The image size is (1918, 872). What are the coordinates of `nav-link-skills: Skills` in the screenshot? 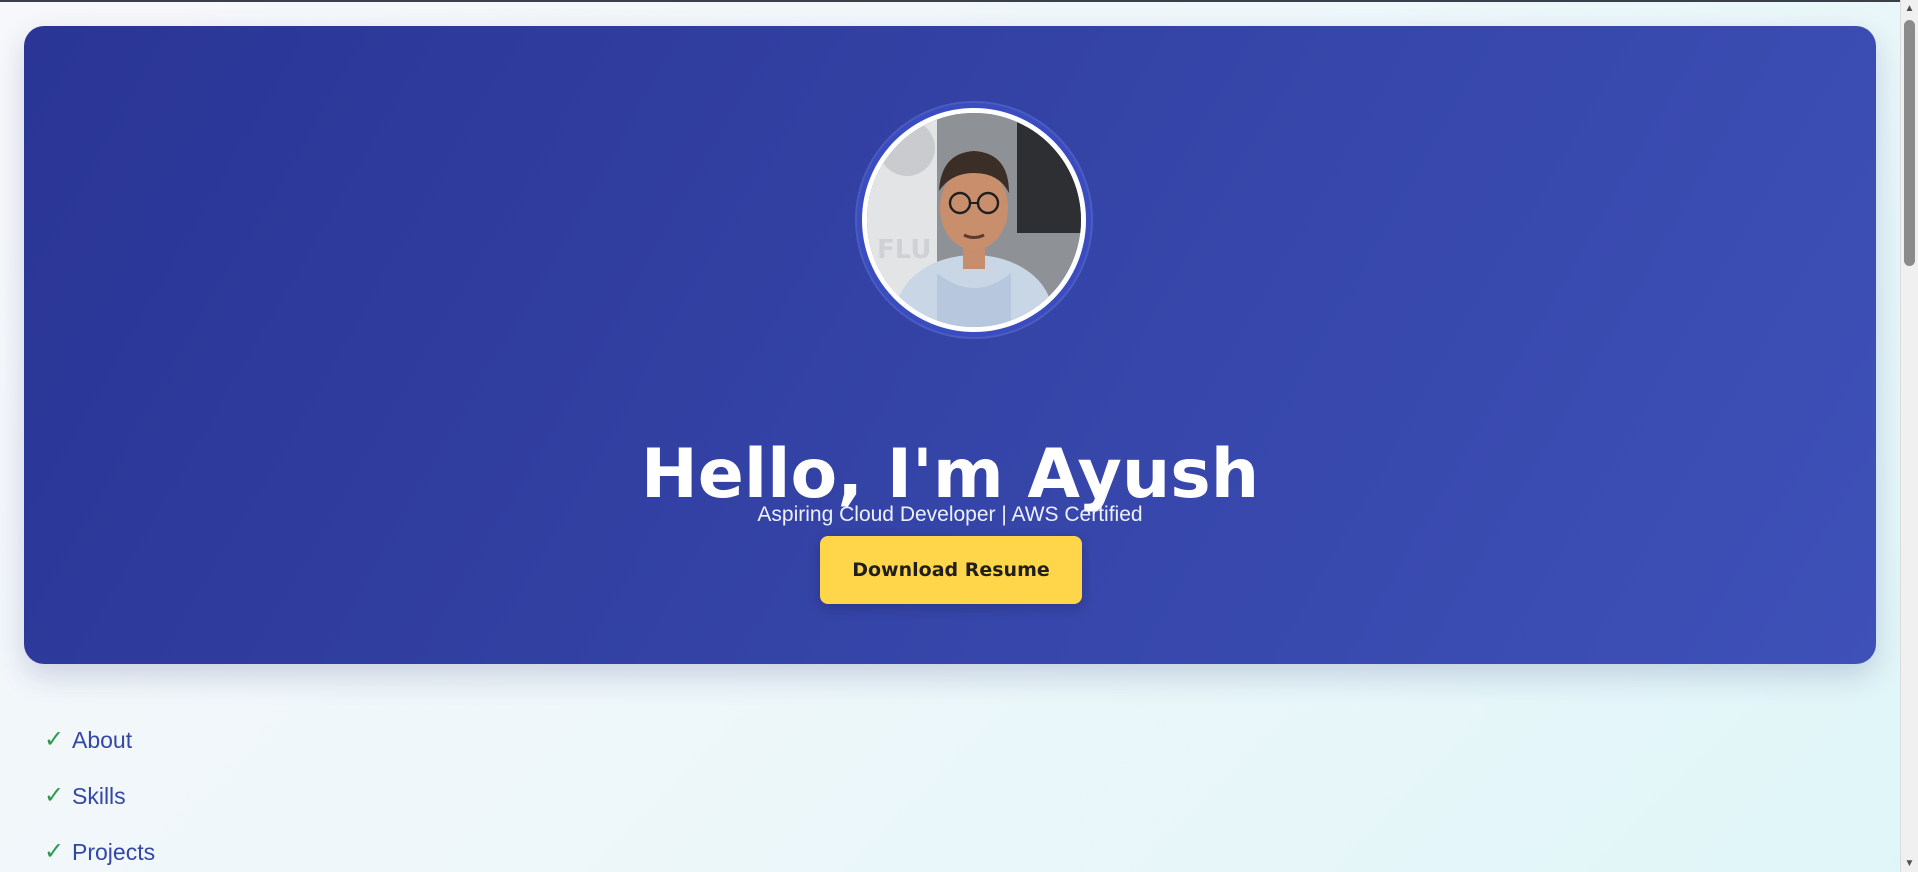 It's located at (99, 796).